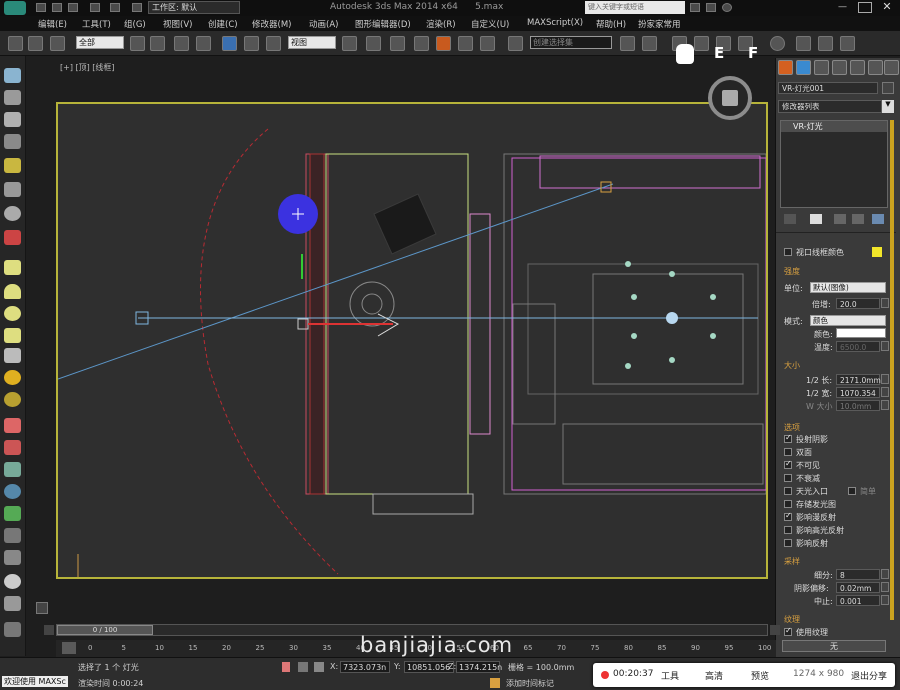 This screenshot has height=690, width=900. What do you see at coordinates (788, 631) in the screenshot?
I see `use-texture-checkbox` at bounding box center [788, 631].